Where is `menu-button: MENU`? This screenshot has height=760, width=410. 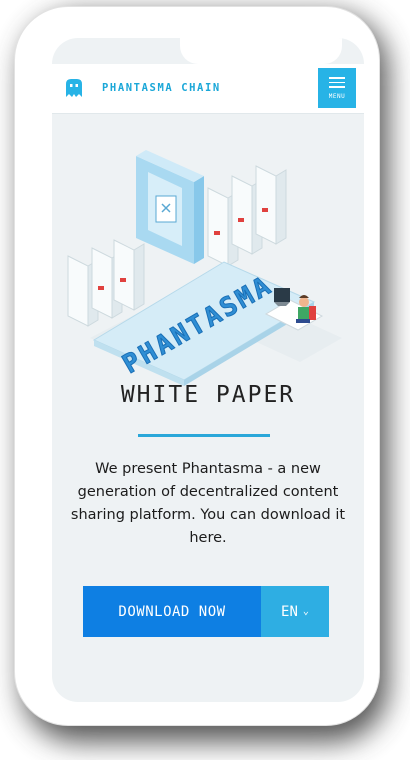 menu-button: MENU is located at coordinates (337, 88).